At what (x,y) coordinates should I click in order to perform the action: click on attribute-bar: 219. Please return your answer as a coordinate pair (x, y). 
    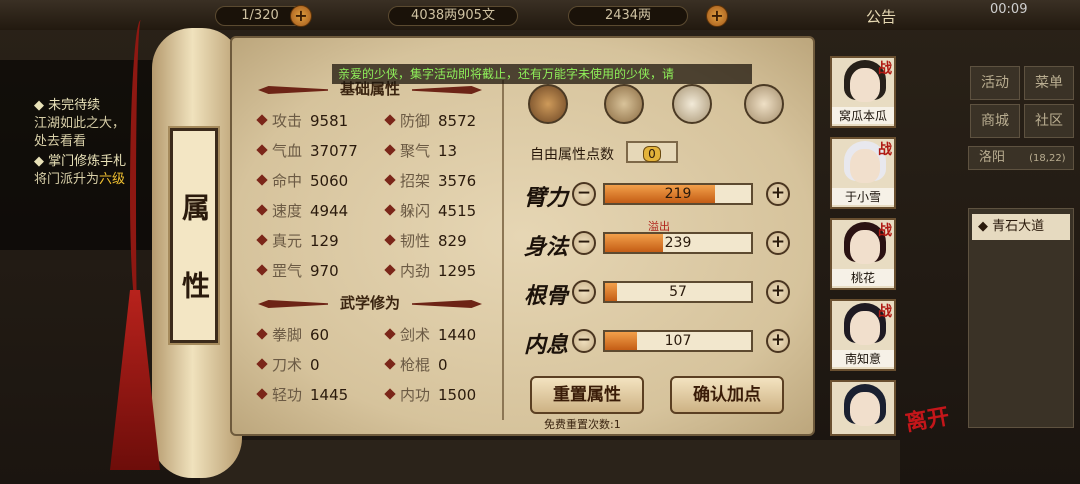
    Looking at the image, I should click on (678, 194).